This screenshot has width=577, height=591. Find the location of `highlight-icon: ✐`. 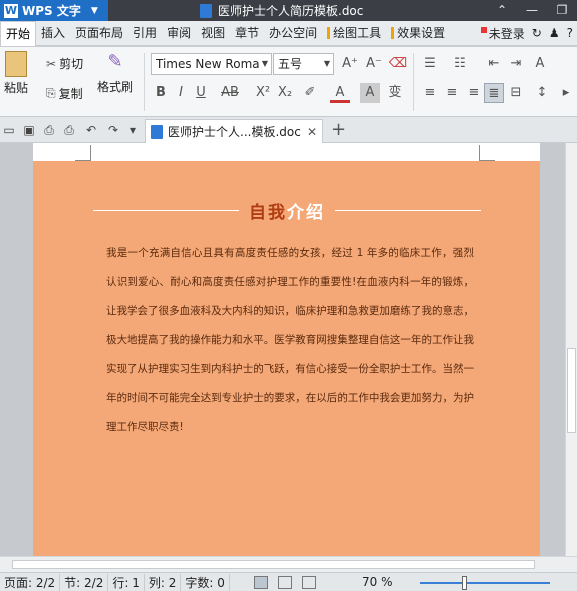

highlight-icon: ✐ is located at coordinates (310, 93).